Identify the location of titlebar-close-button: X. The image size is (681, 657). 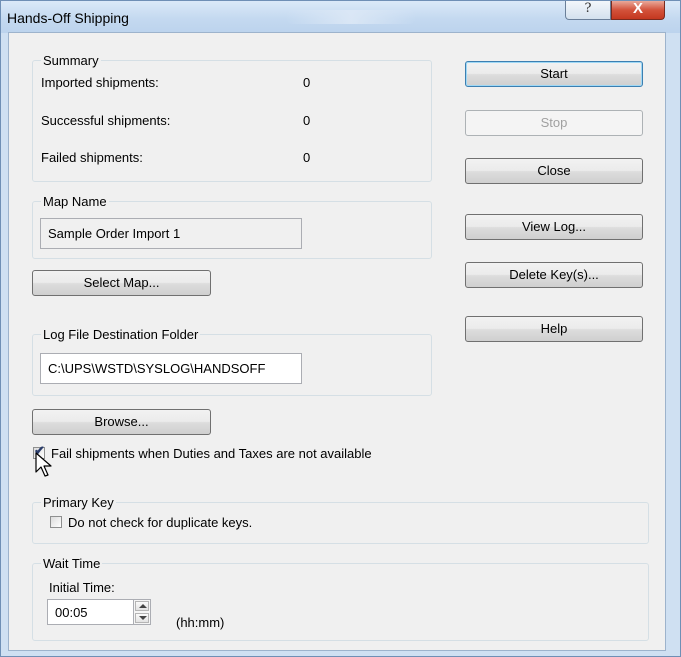
(638, 10).